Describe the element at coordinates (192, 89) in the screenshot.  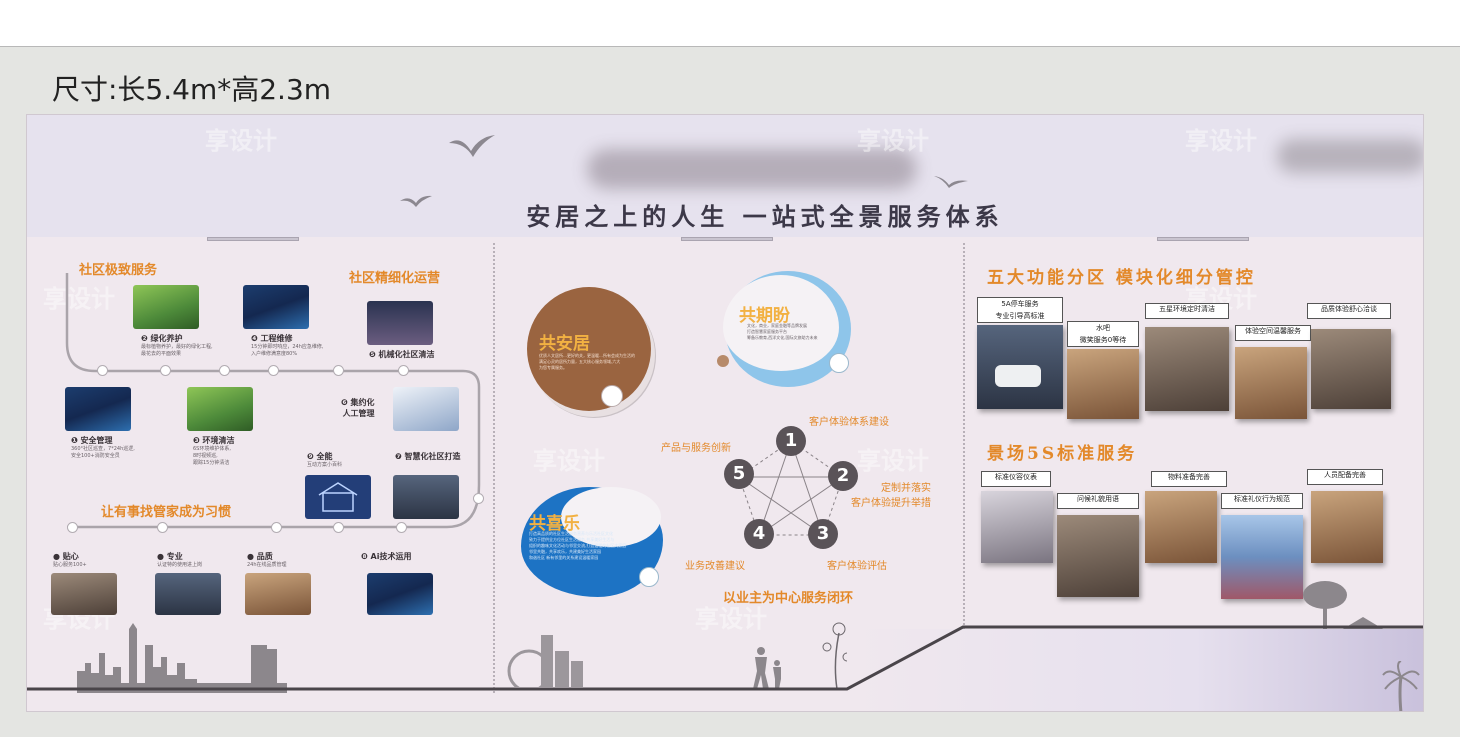
I see `size-label: 尺寸:长5.4m*高2.3m` at that location.